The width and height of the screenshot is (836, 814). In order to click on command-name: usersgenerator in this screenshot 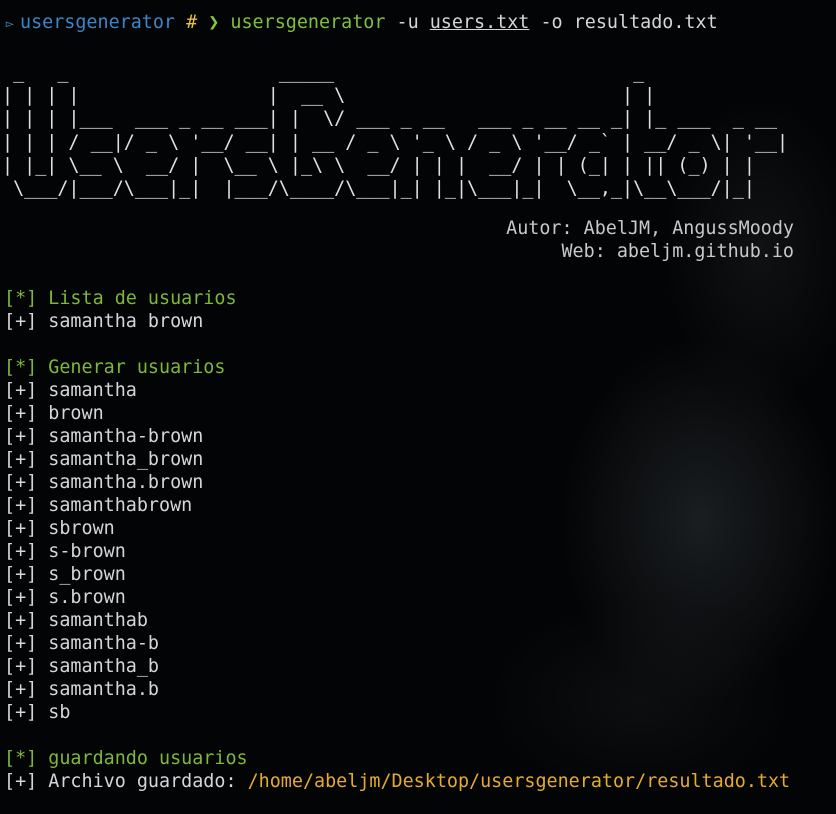, I will do `click(308, 22)`.